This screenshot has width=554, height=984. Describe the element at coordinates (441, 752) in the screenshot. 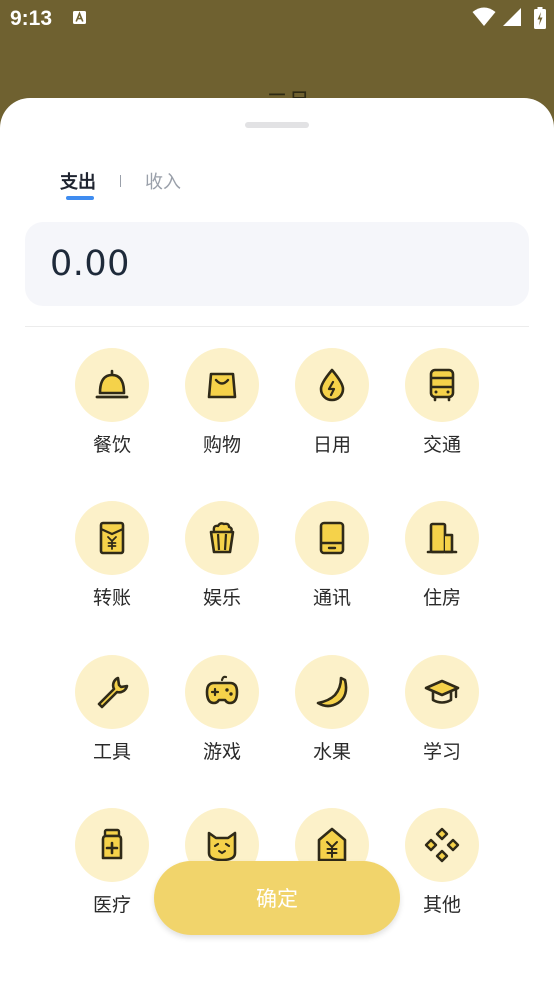

I see `category-label: 学习` at that location.